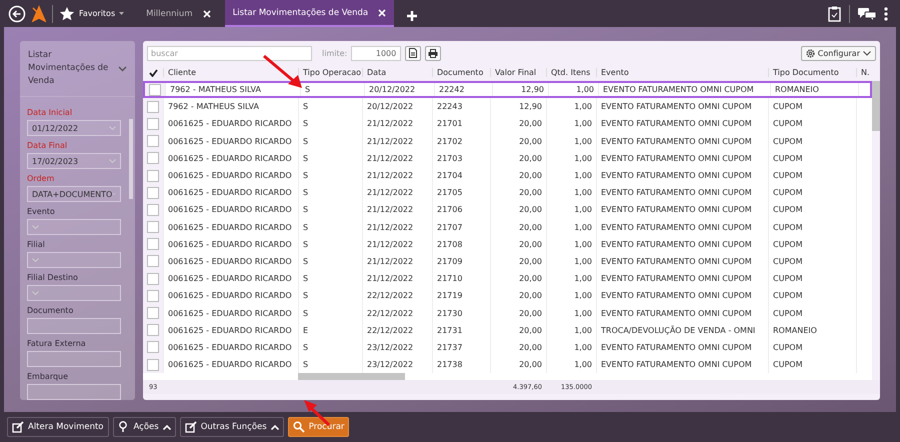 The width and height of the screenshot is (900, 442). What do you see at coordinates (298, 427) in the screenshot?
I see `search-icon` at bounding box center [298, 427].